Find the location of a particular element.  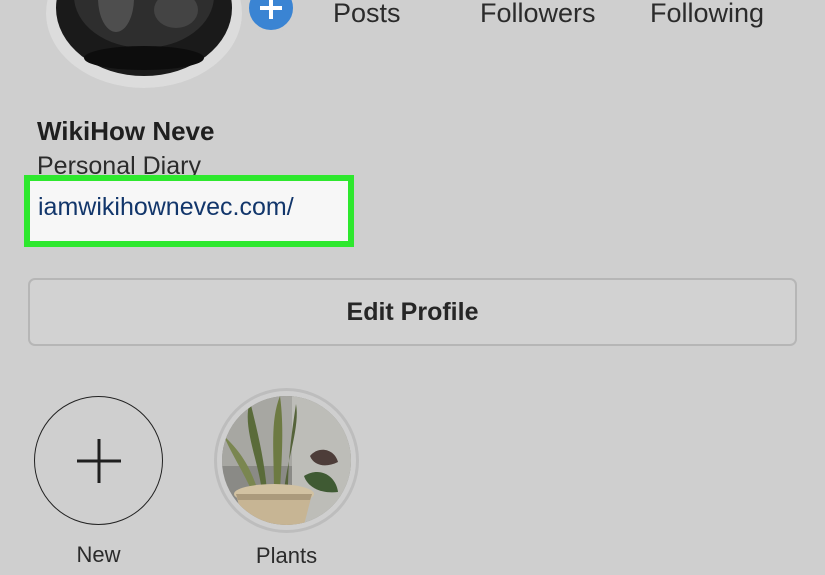

highlight-label-plants: Plants is located at coordinates (286, 555).